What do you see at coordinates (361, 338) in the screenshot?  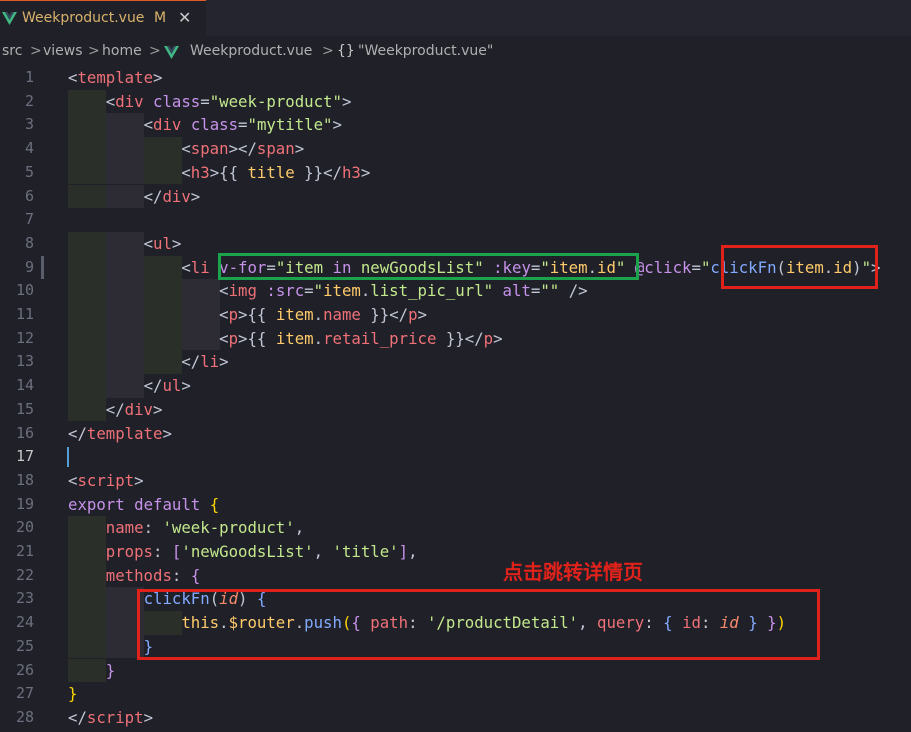 I see `code-text: <p>{{ item.retail_price }}</p>` at bounding box center [361, 338].